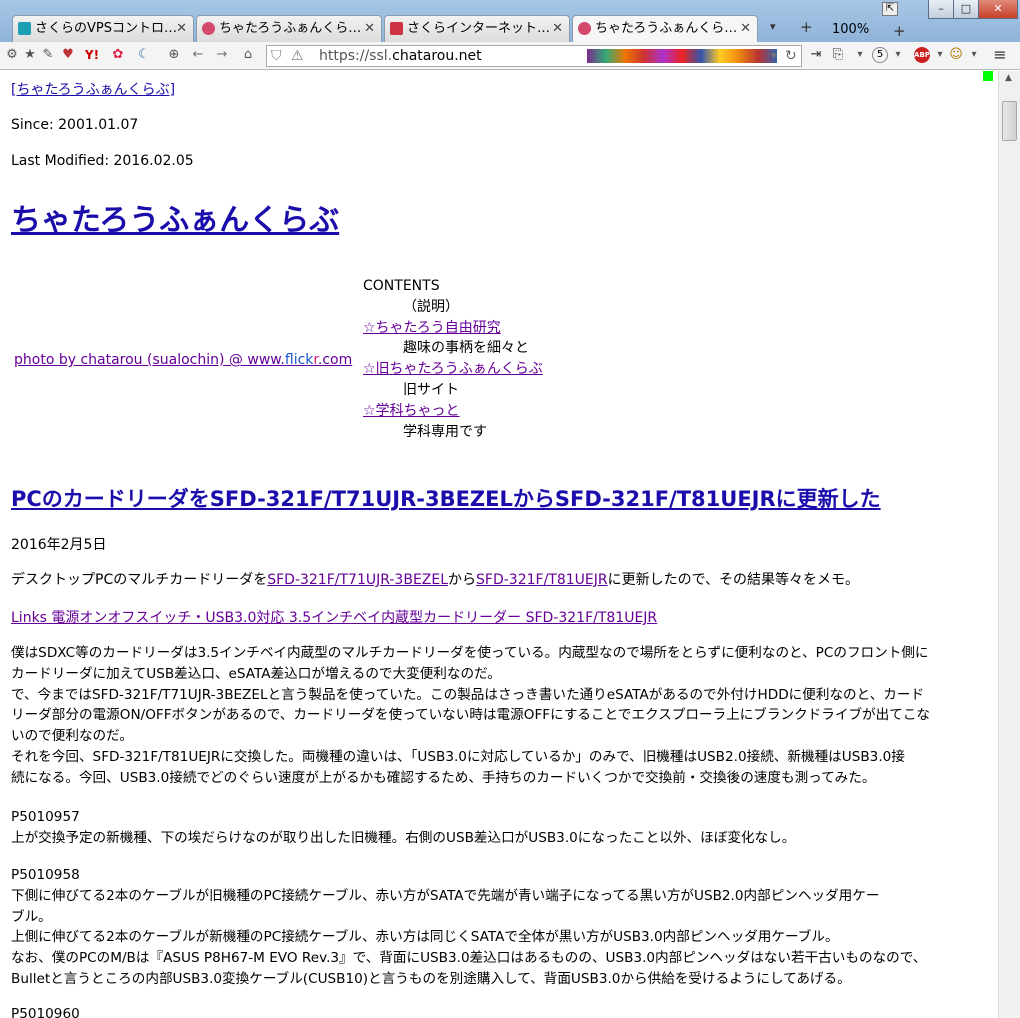  I want to click on new-tab-plus-icon: +, so click(899, 31).